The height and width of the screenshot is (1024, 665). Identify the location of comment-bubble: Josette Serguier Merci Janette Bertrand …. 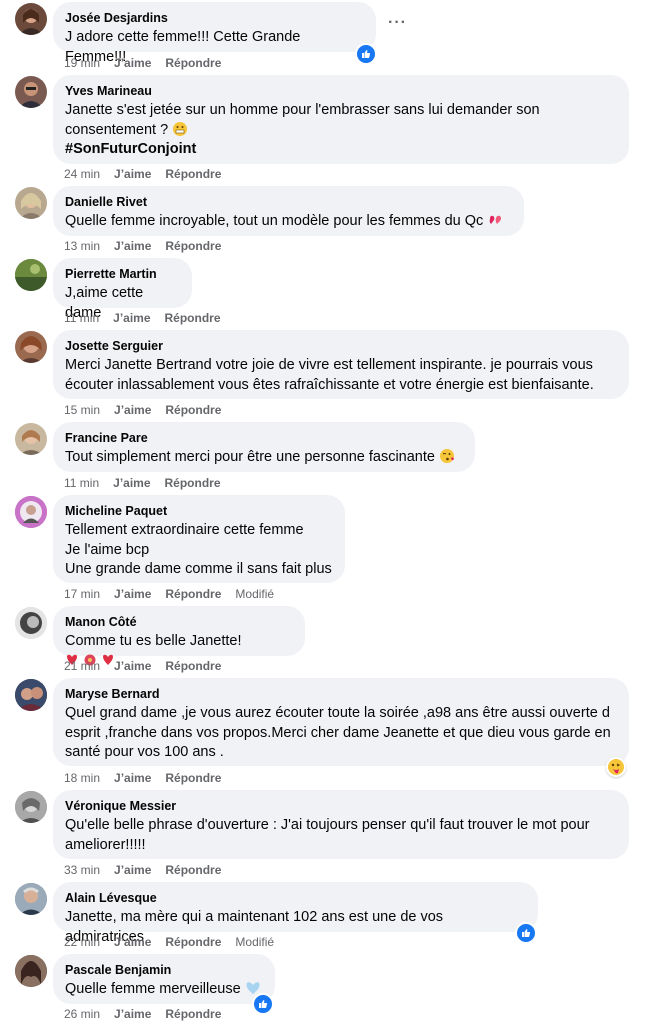
(341, 364).